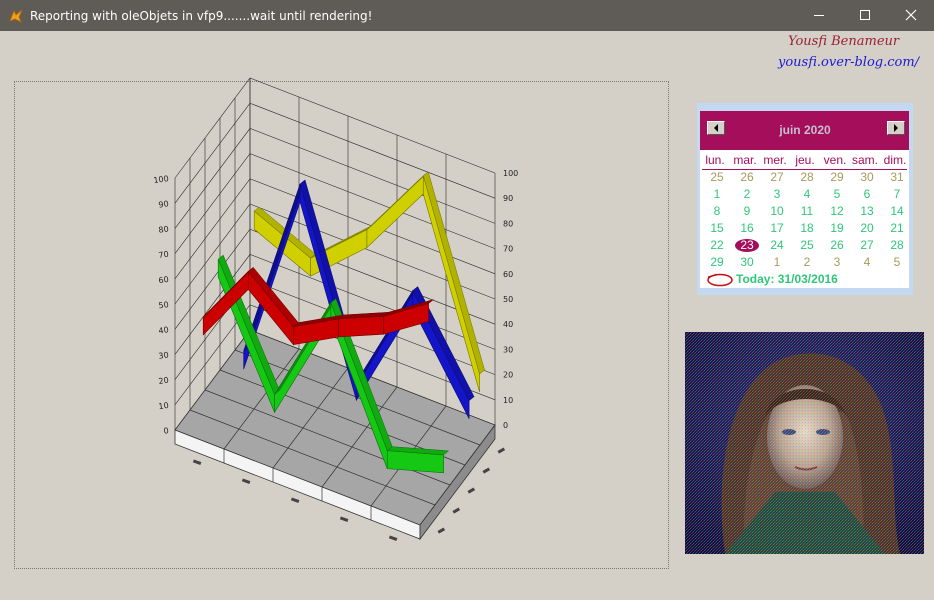  I want to click on chart-ribbon-segment, so click(361, 326).